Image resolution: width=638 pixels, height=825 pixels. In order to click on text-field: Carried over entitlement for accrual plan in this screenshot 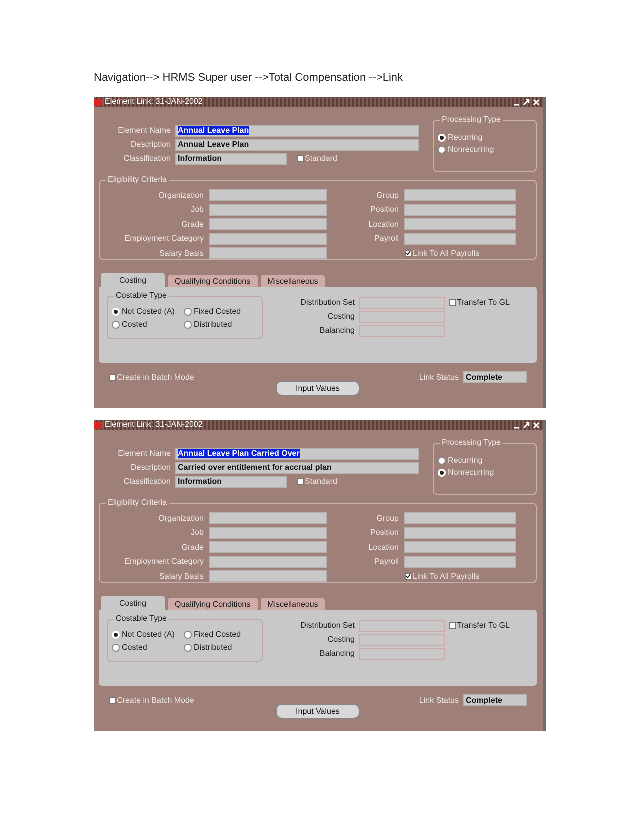, I will do `click(297, 468)`.